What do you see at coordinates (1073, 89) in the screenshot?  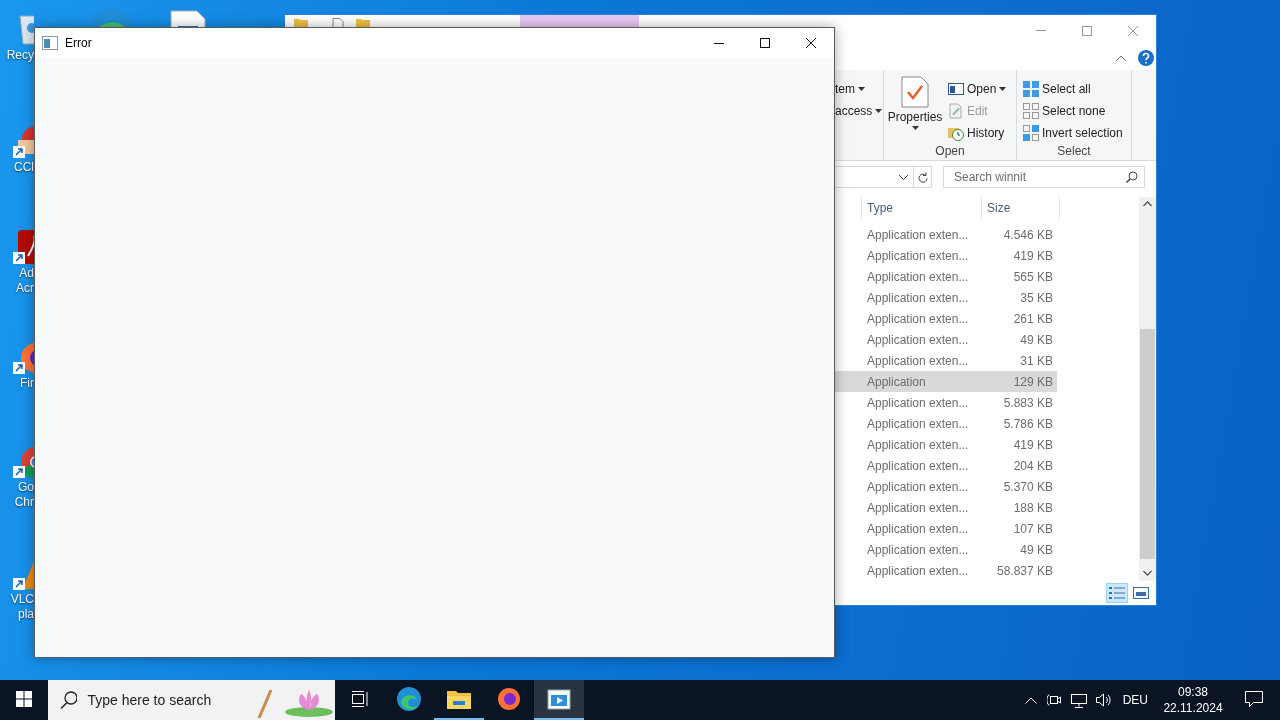 I see `ribbon-button: Select all` at bounding box center [1073, 89].